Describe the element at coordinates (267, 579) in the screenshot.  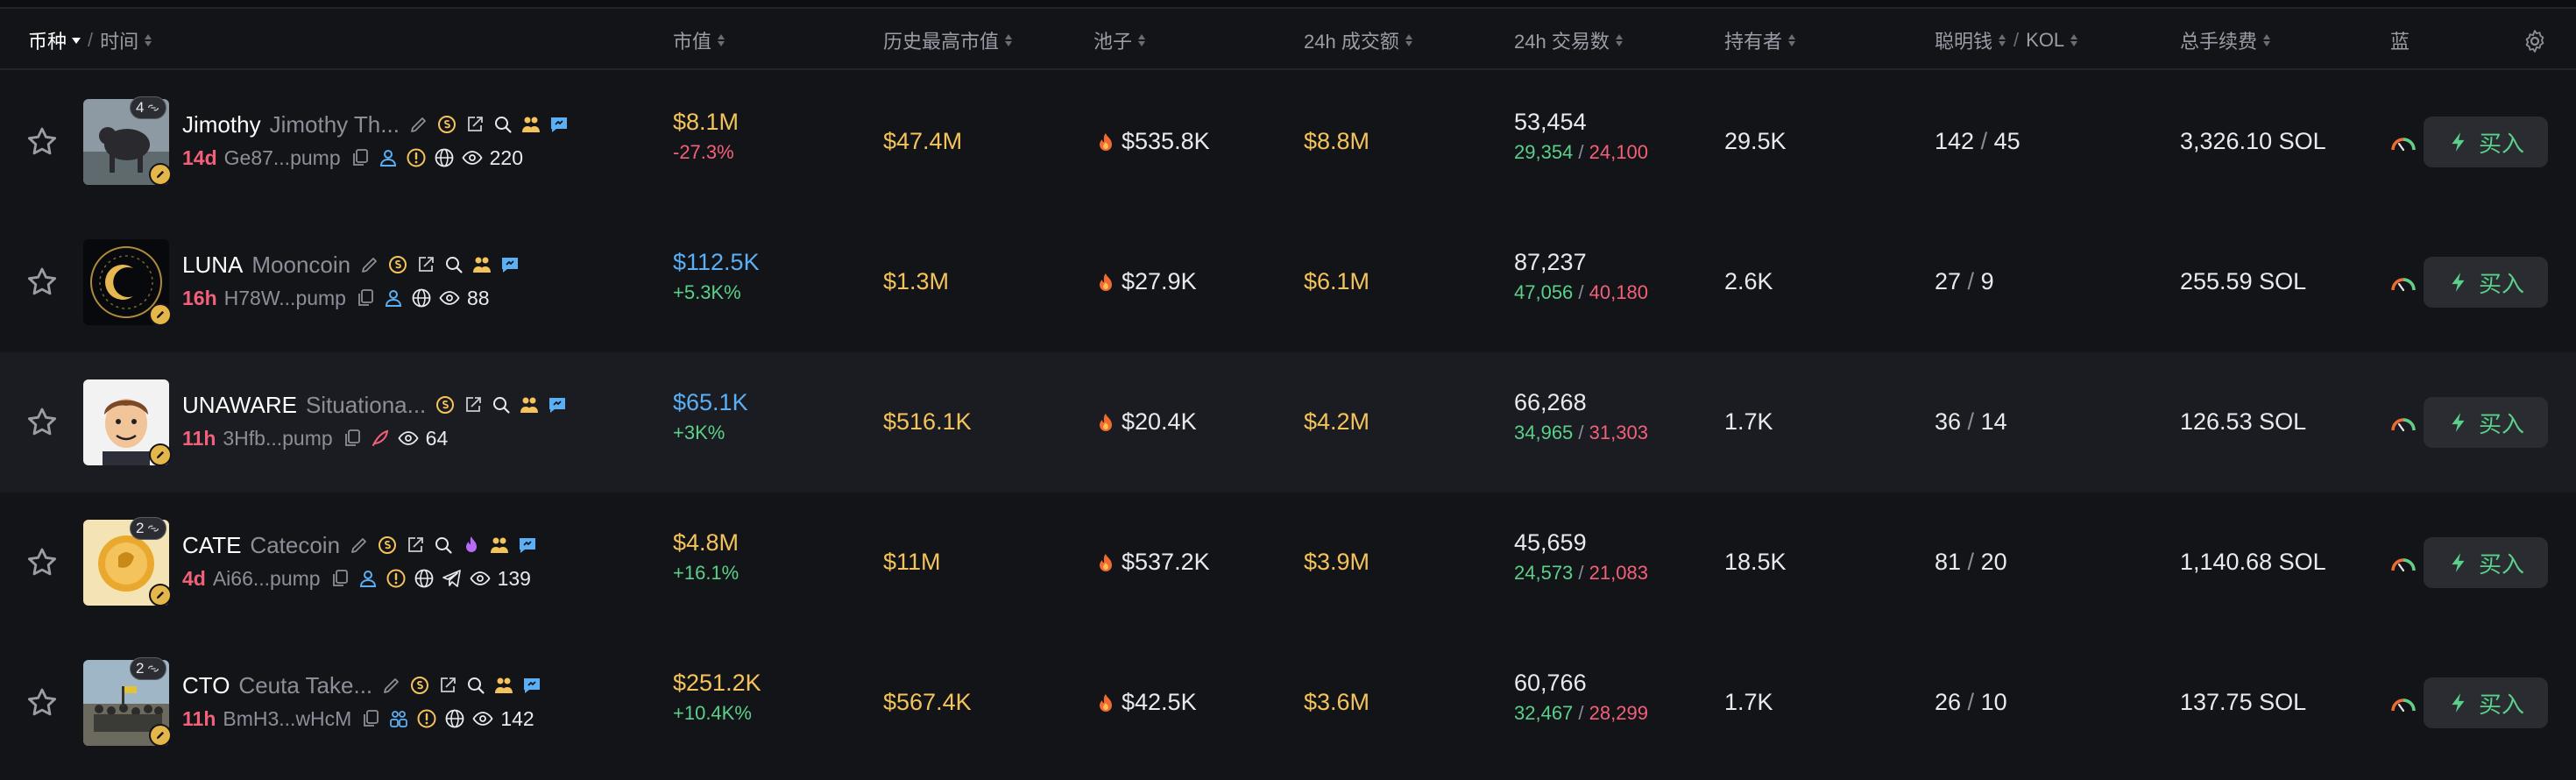
I see `token-address: Ai66...pump` at that location.